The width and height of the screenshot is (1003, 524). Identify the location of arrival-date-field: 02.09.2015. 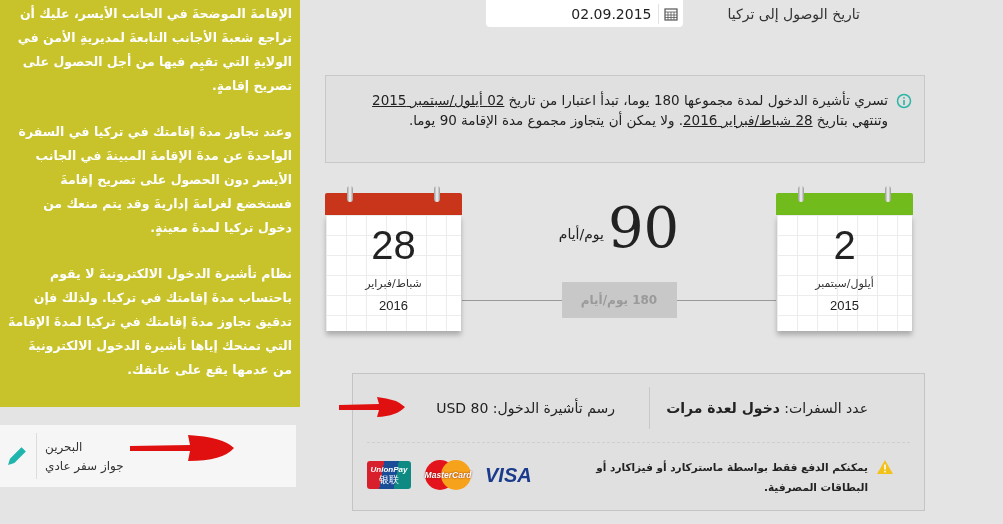
(584, 13).